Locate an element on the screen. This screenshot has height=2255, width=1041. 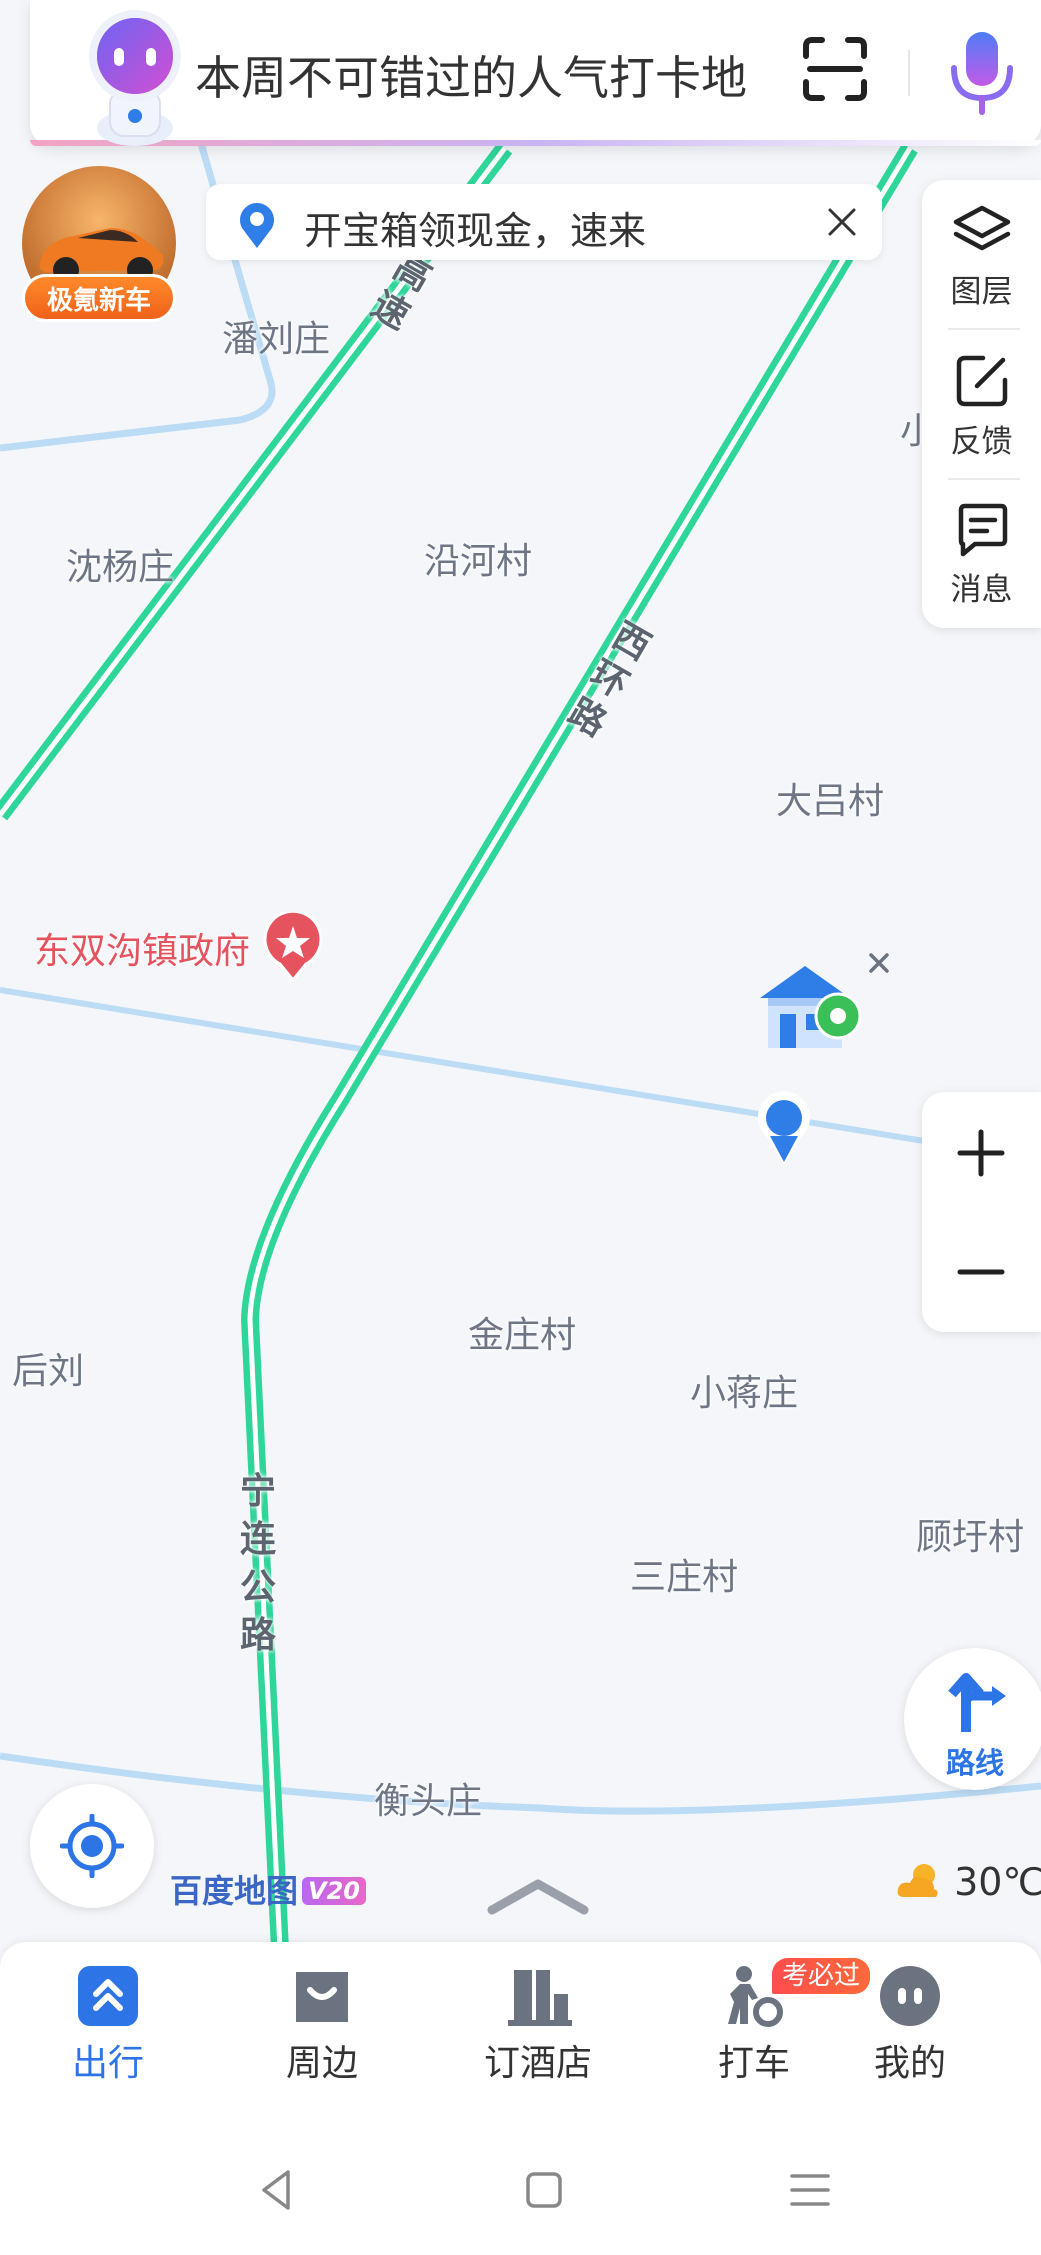
nav-item-hotel: 订酒店 is located at coordinates (538, 2029).